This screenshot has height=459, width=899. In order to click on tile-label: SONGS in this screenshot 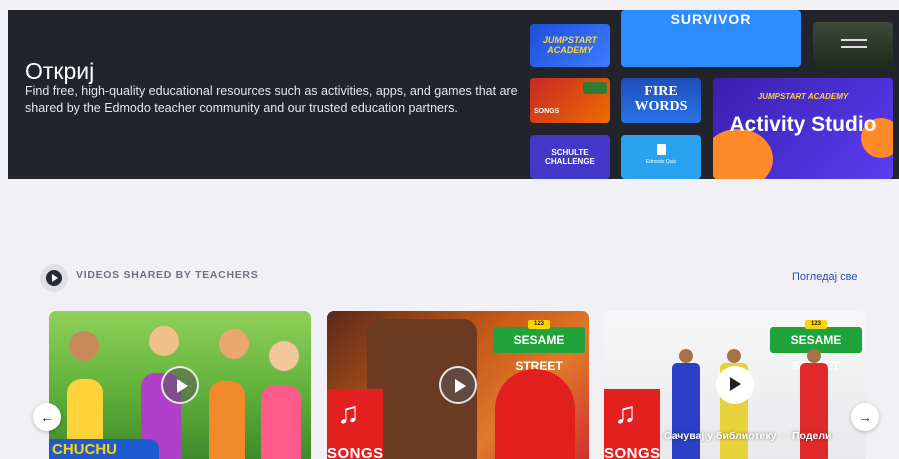, I will do `click(547, 111)`.